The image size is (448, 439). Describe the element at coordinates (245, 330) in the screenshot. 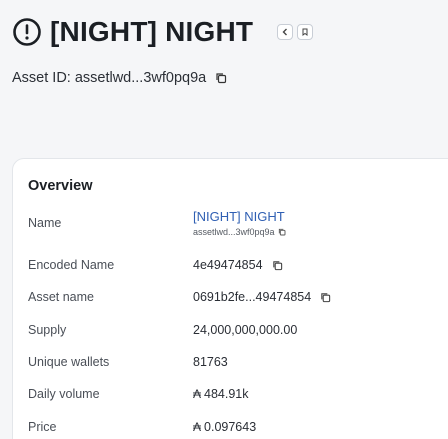

I see `supply-value: 24,000,000,000.00` at that location.